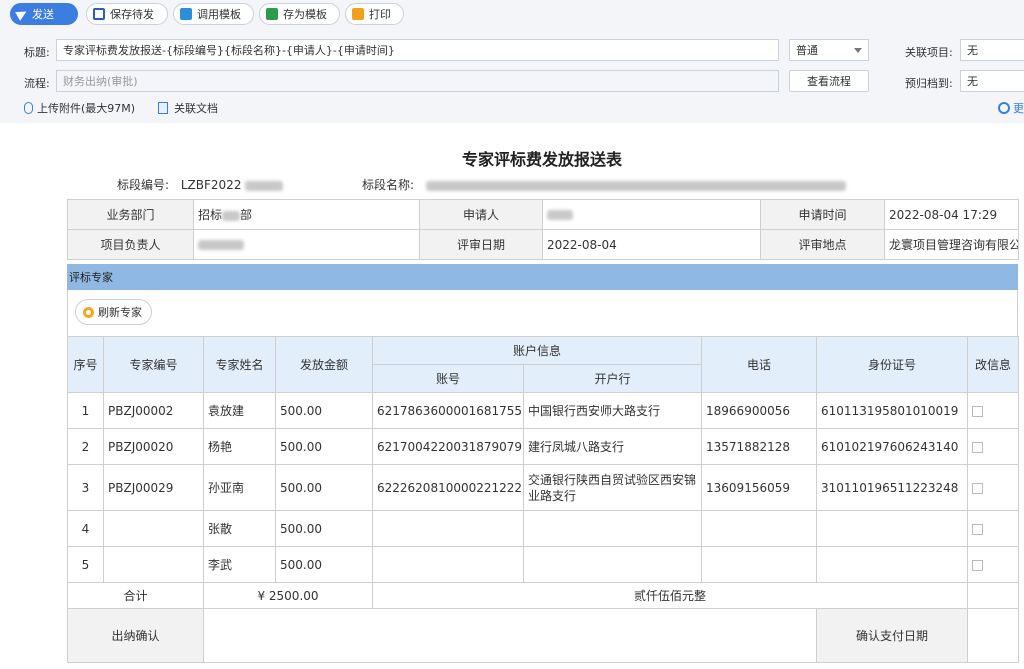 The width and height of the screenshot is (1024, 669). Describe the element at coordinates (388, 185) in the screenshot. I see `section-name-label: 标段名称:` at that location.